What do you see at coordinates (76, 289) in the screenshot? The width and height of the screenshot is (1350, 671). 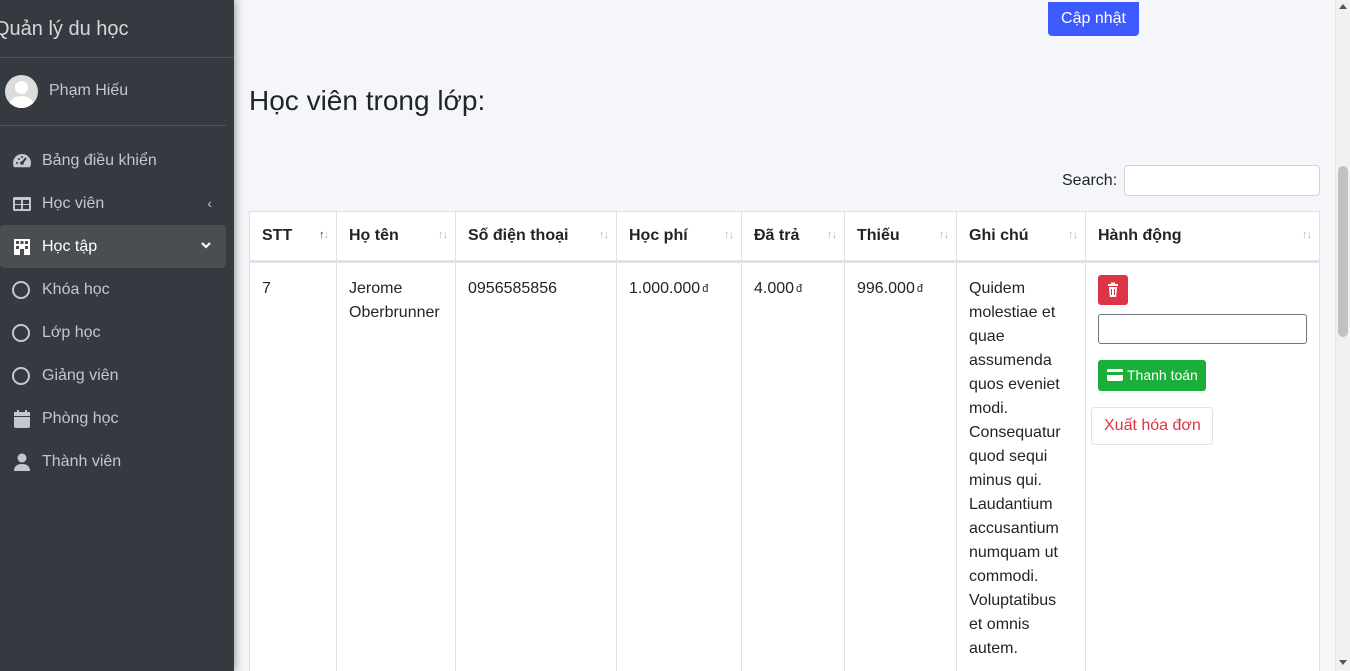 I see `sidebar-item-label: Khóa học` at bounding box center [76, 289].